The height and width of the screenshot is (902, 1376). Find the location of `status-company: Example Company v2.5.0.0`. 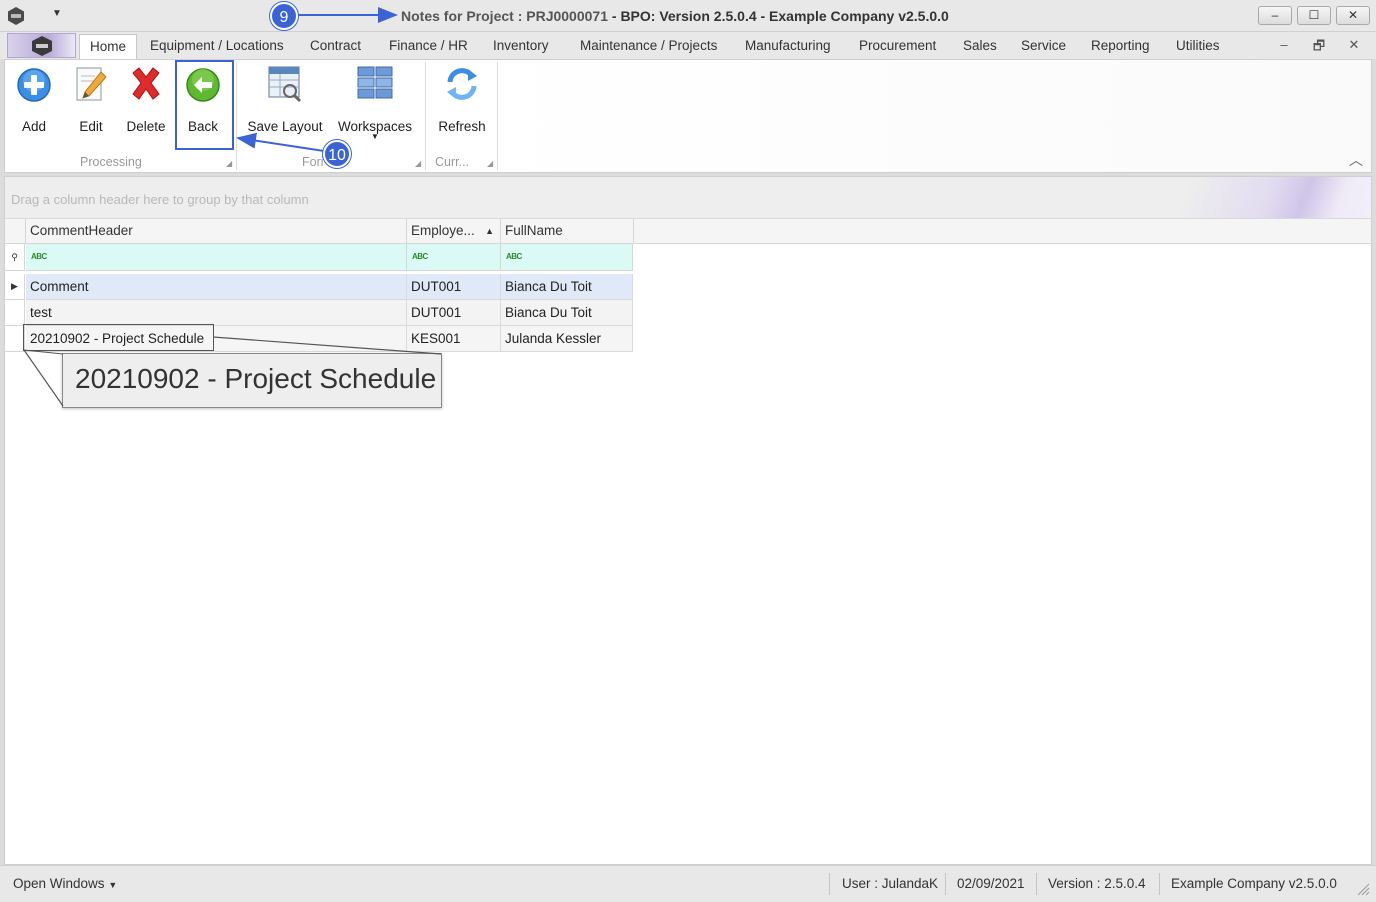

status-company: Example Company v2.5.0.0 is located at coordinates (1254, 883).